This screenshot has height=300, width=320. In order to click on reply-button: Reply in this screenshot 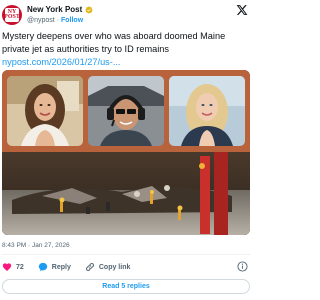, I will do `click(54, 267)`.